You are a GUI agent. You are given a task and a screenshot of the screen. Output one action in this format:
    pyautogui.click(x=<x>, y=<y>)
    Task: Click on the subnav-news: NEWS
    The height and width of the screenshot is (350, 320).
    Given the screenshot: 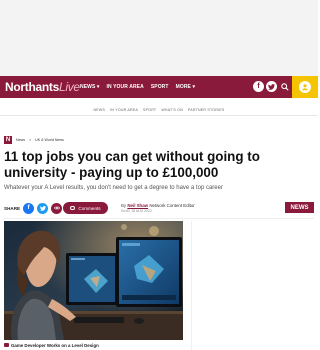 What is the action you would take?
    pyautogui.click(x=100, y=110)
    